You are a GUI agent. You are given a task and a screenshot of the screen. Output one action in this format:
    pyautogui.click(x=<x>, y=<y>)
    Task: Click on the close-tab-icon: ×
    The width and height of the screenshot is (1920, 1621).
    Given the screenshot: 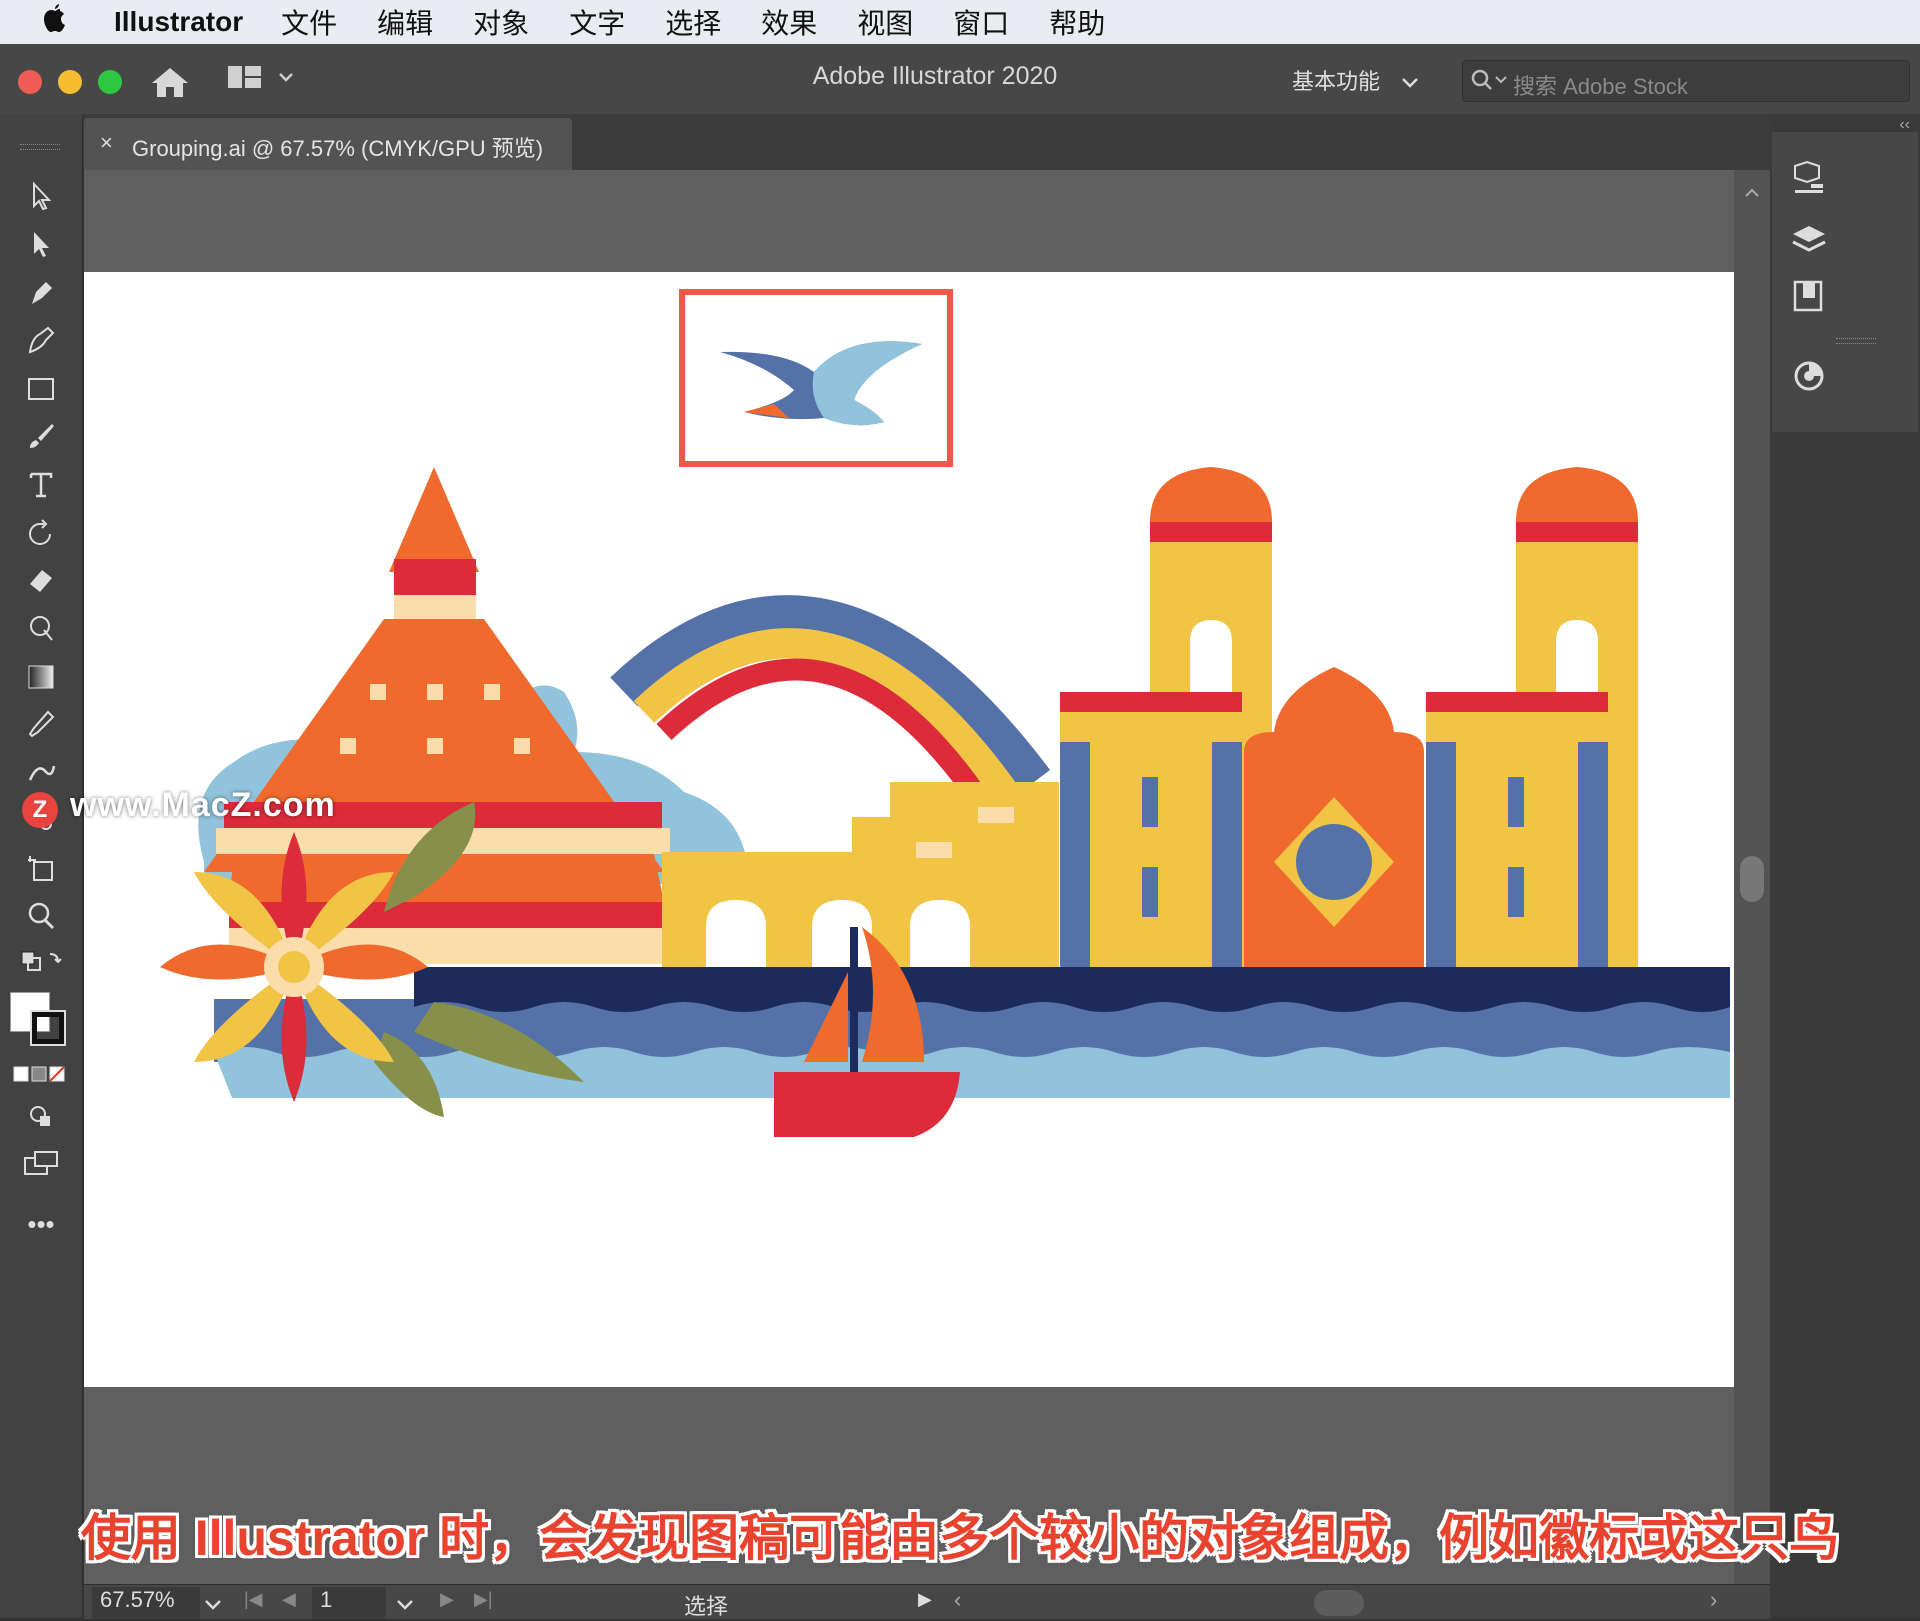 What is the action you would take?
    pyautogui.click(x=106, y=143)
    